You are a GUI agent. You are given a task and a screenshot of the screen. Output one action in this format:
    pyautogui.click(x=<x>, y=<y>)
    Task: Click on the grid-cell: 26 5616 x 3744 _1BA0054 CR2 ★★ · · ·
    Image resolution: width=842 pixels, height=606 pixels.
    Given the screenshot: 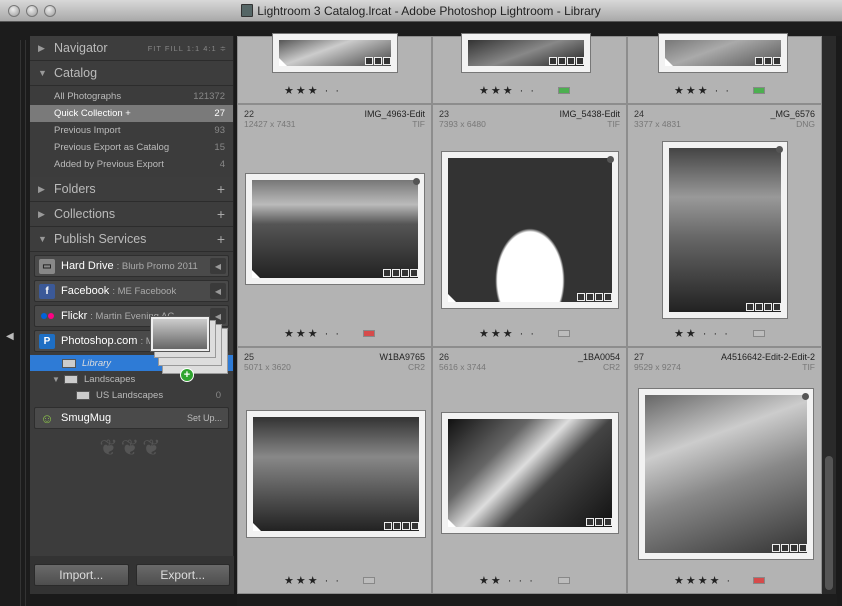 What is the action you would take?
    pyautogui.click(x=529, y=470)
    